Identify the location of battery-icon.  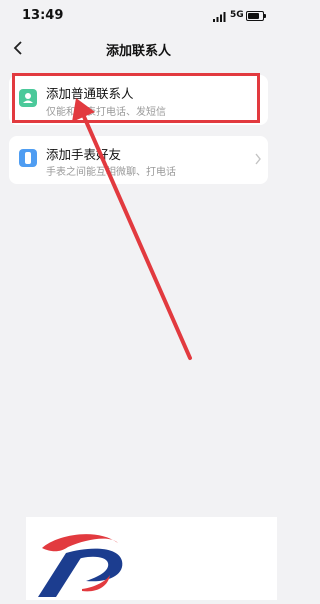
(256, 16).